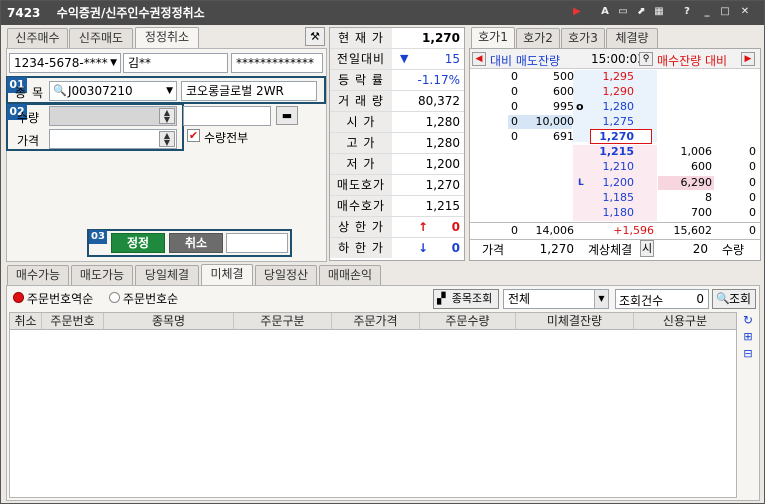  Describe the element at coordinates (604, 198) in the screenshot. I see `bid-price: 1,185` at that location.